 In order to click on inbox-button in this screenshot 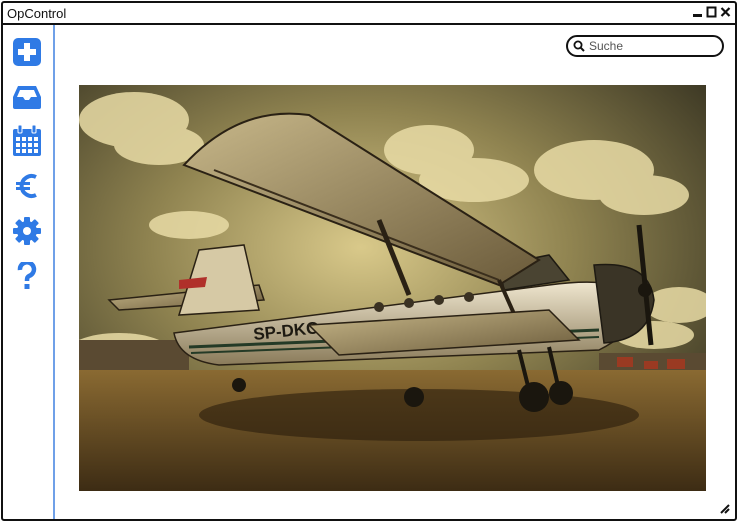, I will do `click(27, 97)`.